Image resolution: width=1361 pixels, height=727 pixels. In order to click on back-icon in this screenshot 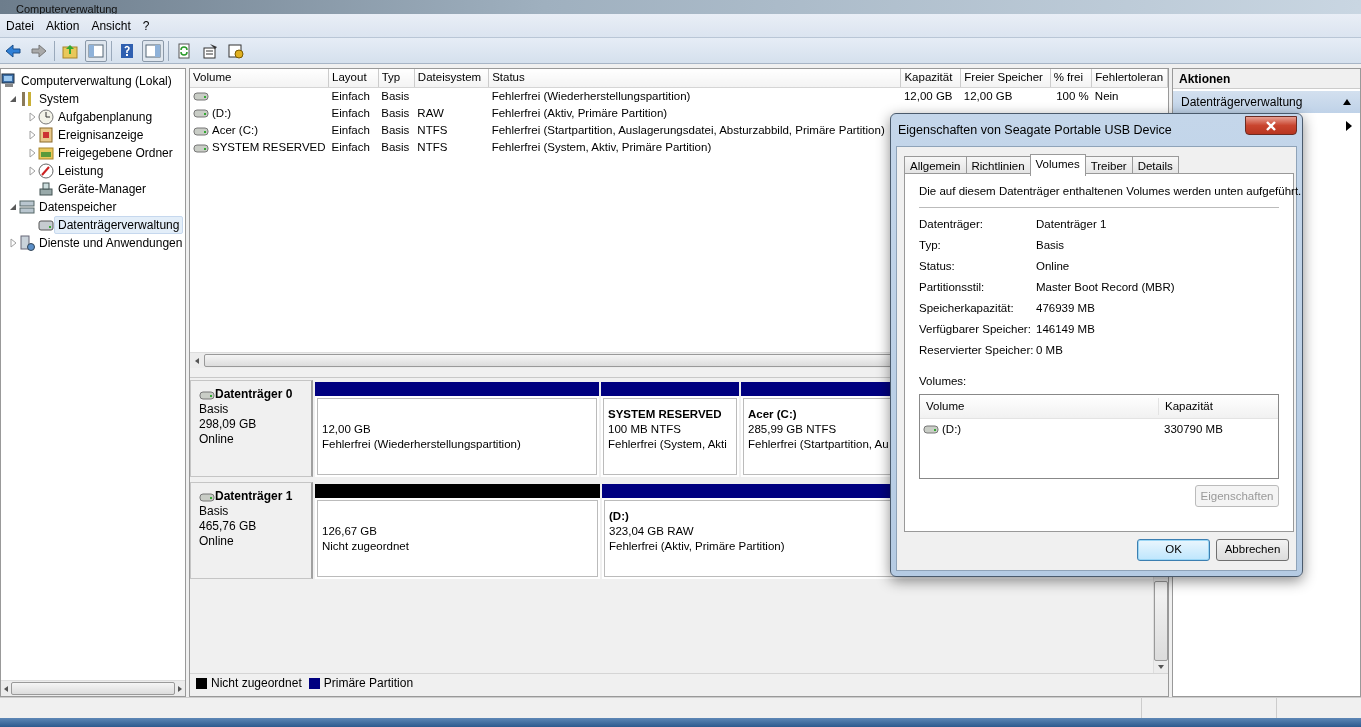, I will do `click(13, 50)`.